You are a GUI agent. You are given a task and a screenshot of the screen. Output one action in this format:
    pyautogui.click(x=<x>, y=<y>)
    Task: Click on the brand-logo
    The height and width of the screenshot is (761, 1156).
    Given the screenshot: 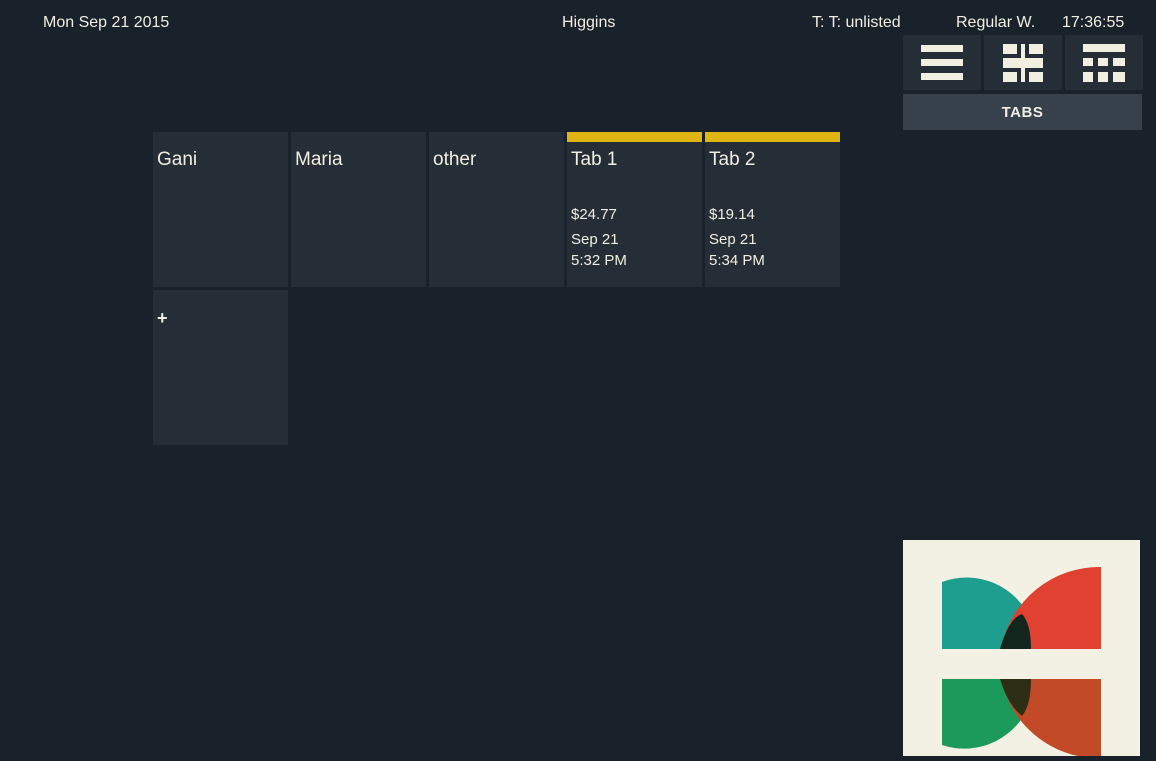 What is the action you would take?
    pyautogui.click(x=1021, y=648)
    